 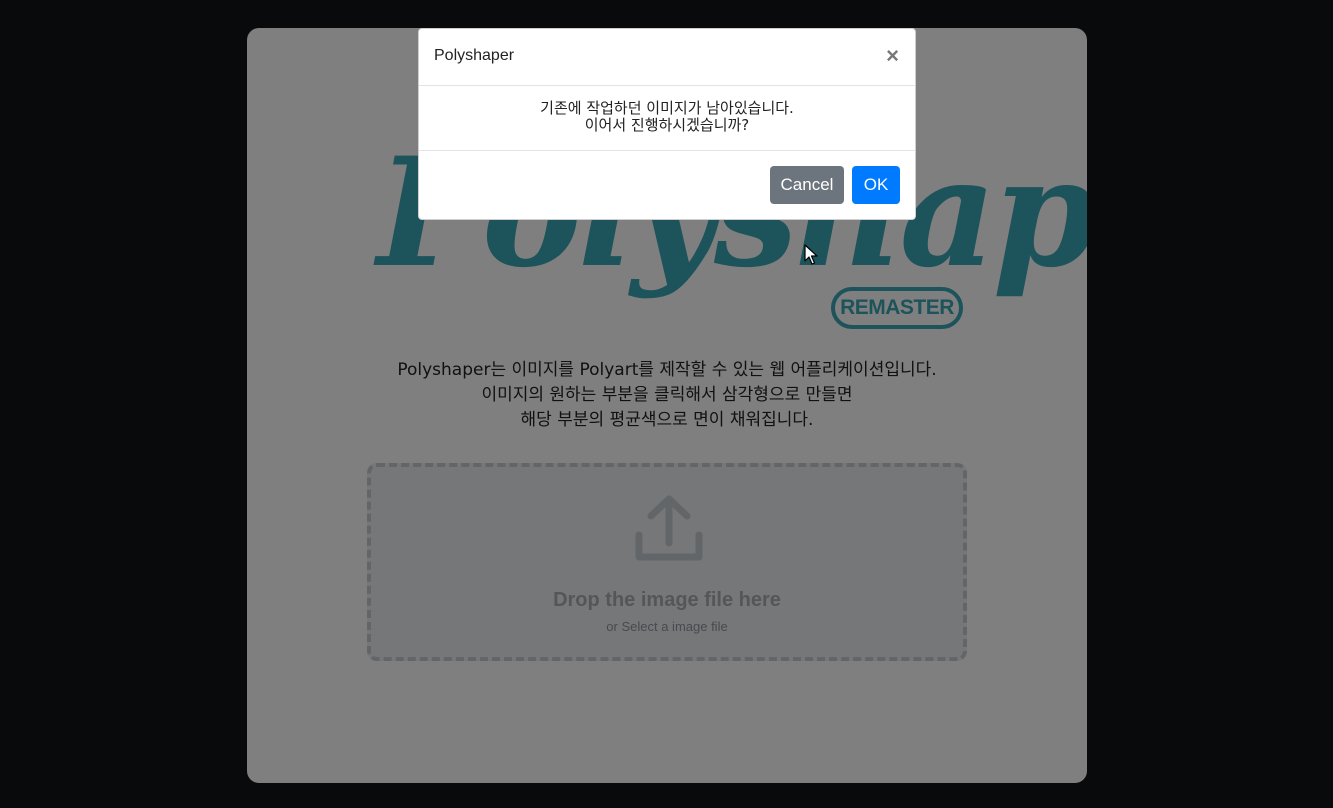 I want to click on cancel-button: Cancel, so click(x=807, y=185).